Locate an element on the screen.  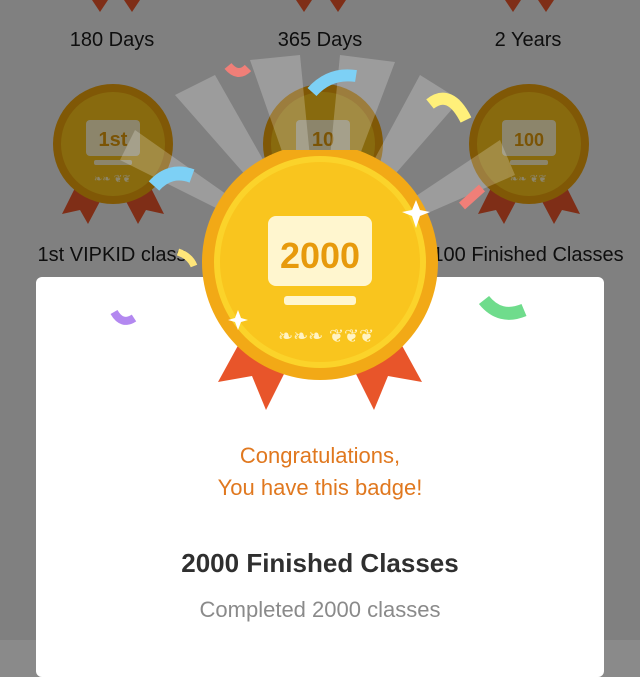
congrats-line-1: Congratulations, is located at coordinates (320, 455).